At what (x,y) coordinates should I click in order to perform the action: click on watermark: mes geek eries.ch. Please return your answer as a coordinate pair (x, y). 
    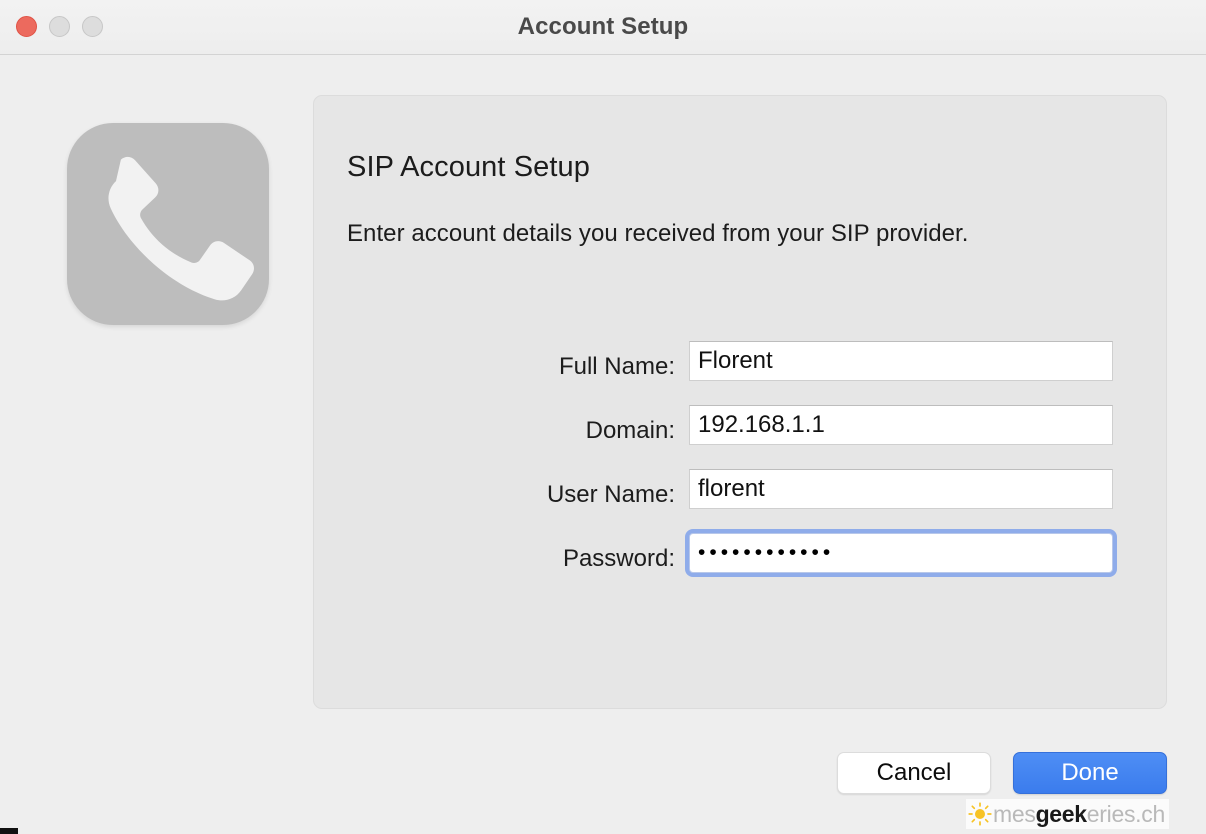
    Looking at the image, I should click on (1067, 814).